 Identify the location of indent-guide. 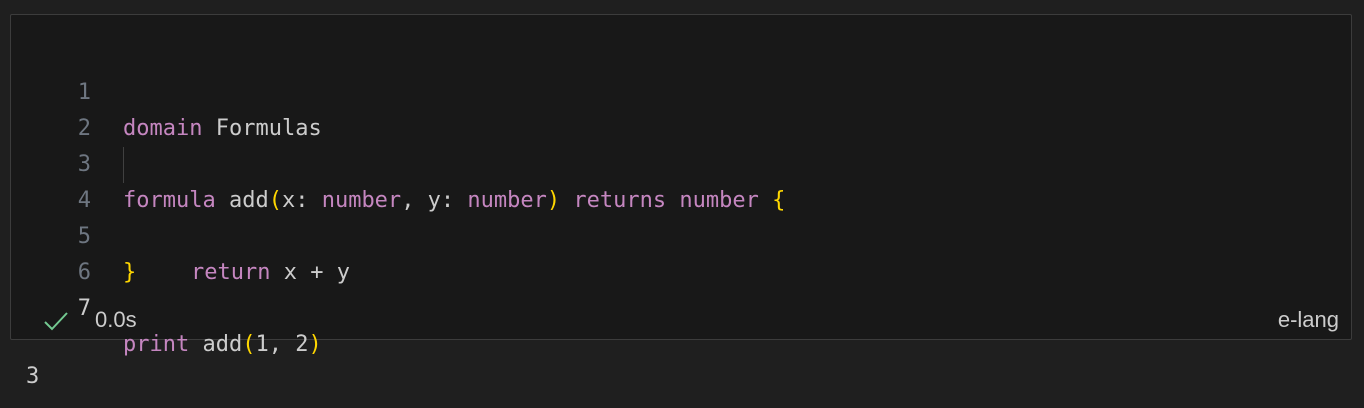
(123, 165).